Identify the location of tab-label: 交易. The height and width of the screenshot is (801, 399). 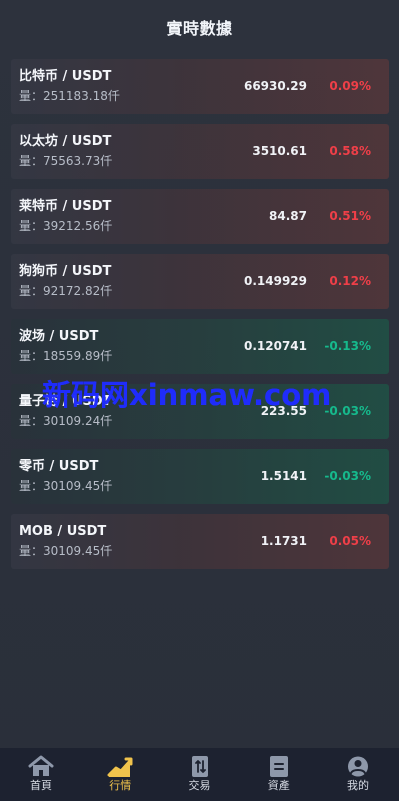
(199, 785).